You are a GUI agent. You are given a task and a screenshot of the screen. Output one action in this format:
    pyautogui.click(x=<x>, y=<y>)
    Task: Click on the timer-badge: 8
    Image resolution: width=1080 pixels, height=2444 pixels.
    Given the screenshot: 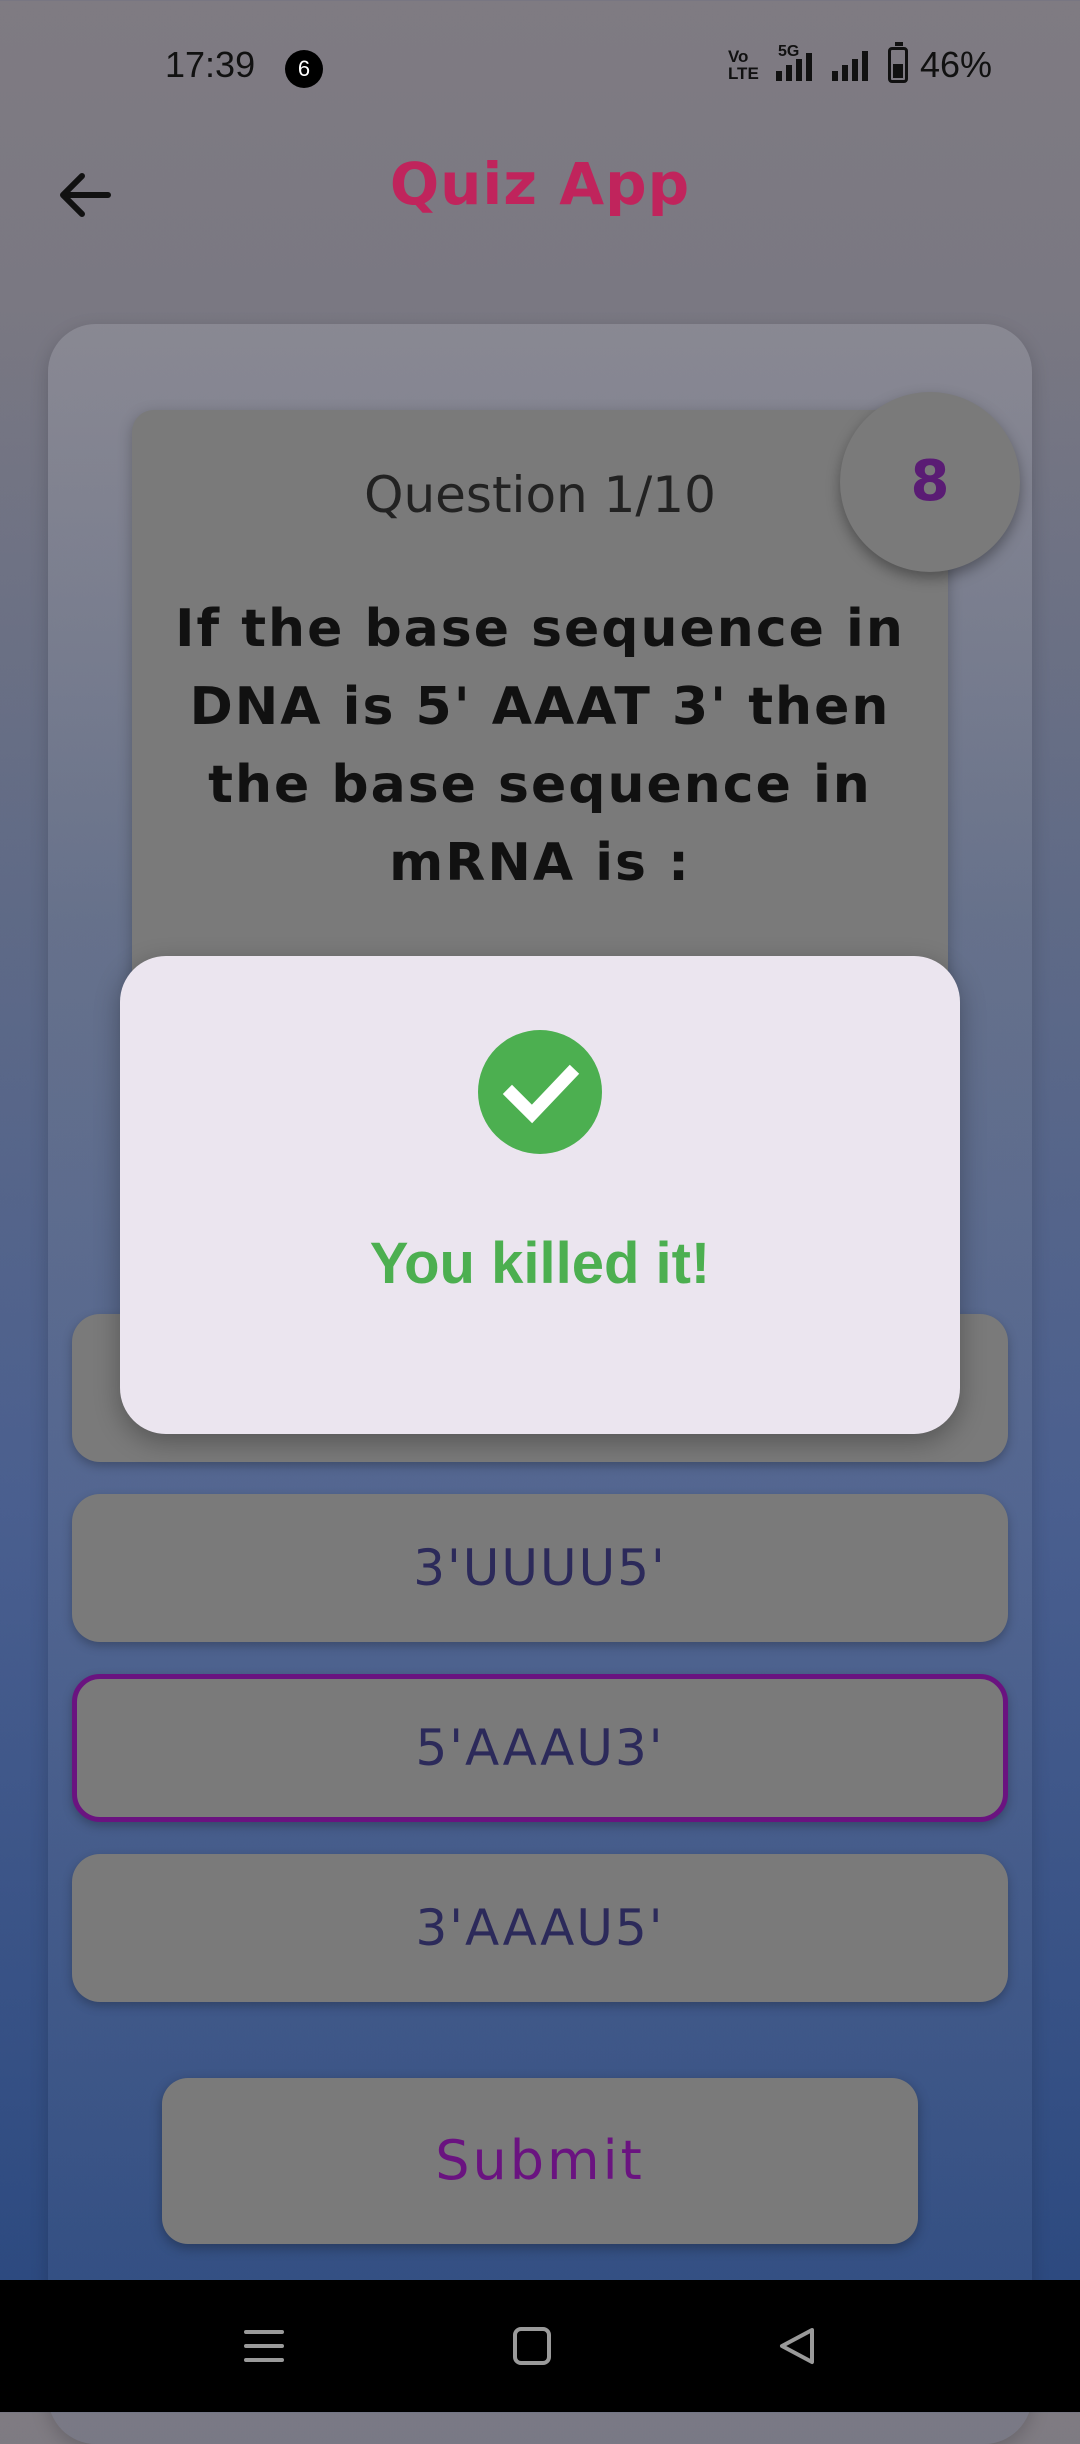 What is the action you would take?
    pyautogui.click(x=930, y=482)
    